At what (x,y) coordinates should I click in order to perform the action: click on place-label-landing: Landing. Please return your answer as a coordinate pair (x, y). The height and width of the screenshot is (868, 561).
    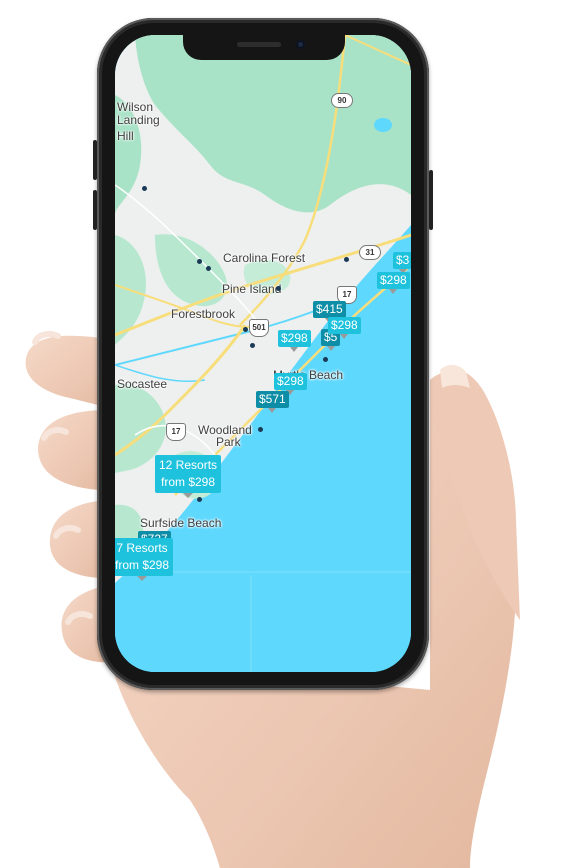
    Looking at the image, I should click on (138, 120).